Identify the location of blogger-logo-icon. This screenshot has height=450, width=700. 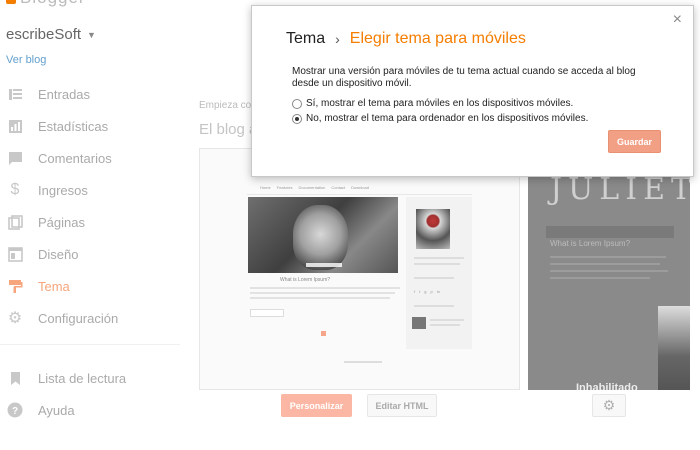
(11, 2).